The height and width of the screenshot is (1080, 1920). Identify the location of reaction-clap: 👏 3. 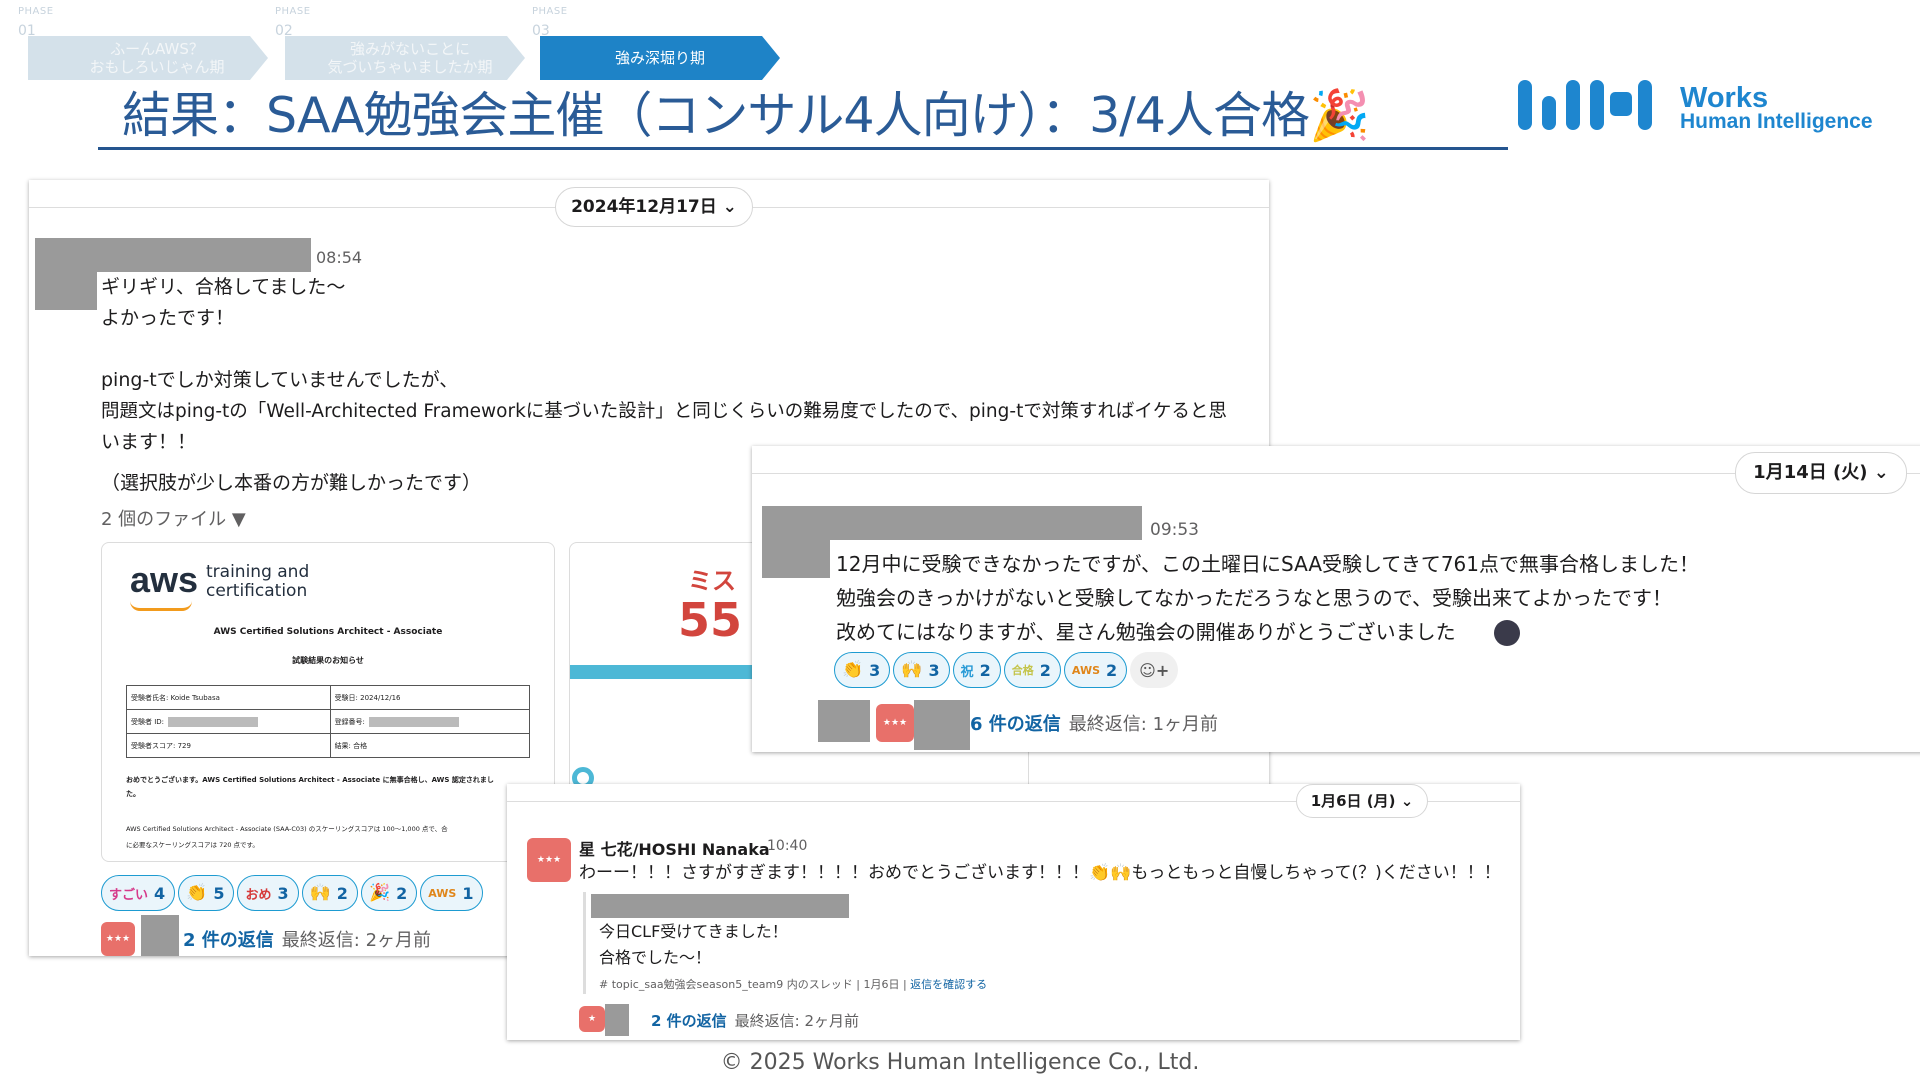
(862, 670).